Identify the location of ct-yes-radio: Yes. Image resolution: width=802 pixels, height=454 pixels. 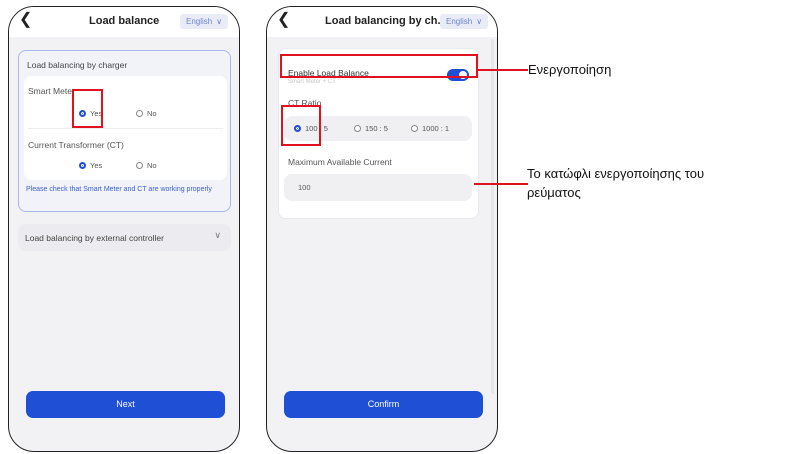
(90, 165).